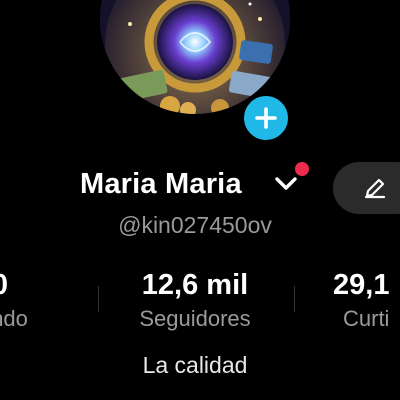 This screenshot has width=400, height=400. Describe the element at coordinates (161, 184) in the screenshot. I see `display-name: Maria Maria` at that location.